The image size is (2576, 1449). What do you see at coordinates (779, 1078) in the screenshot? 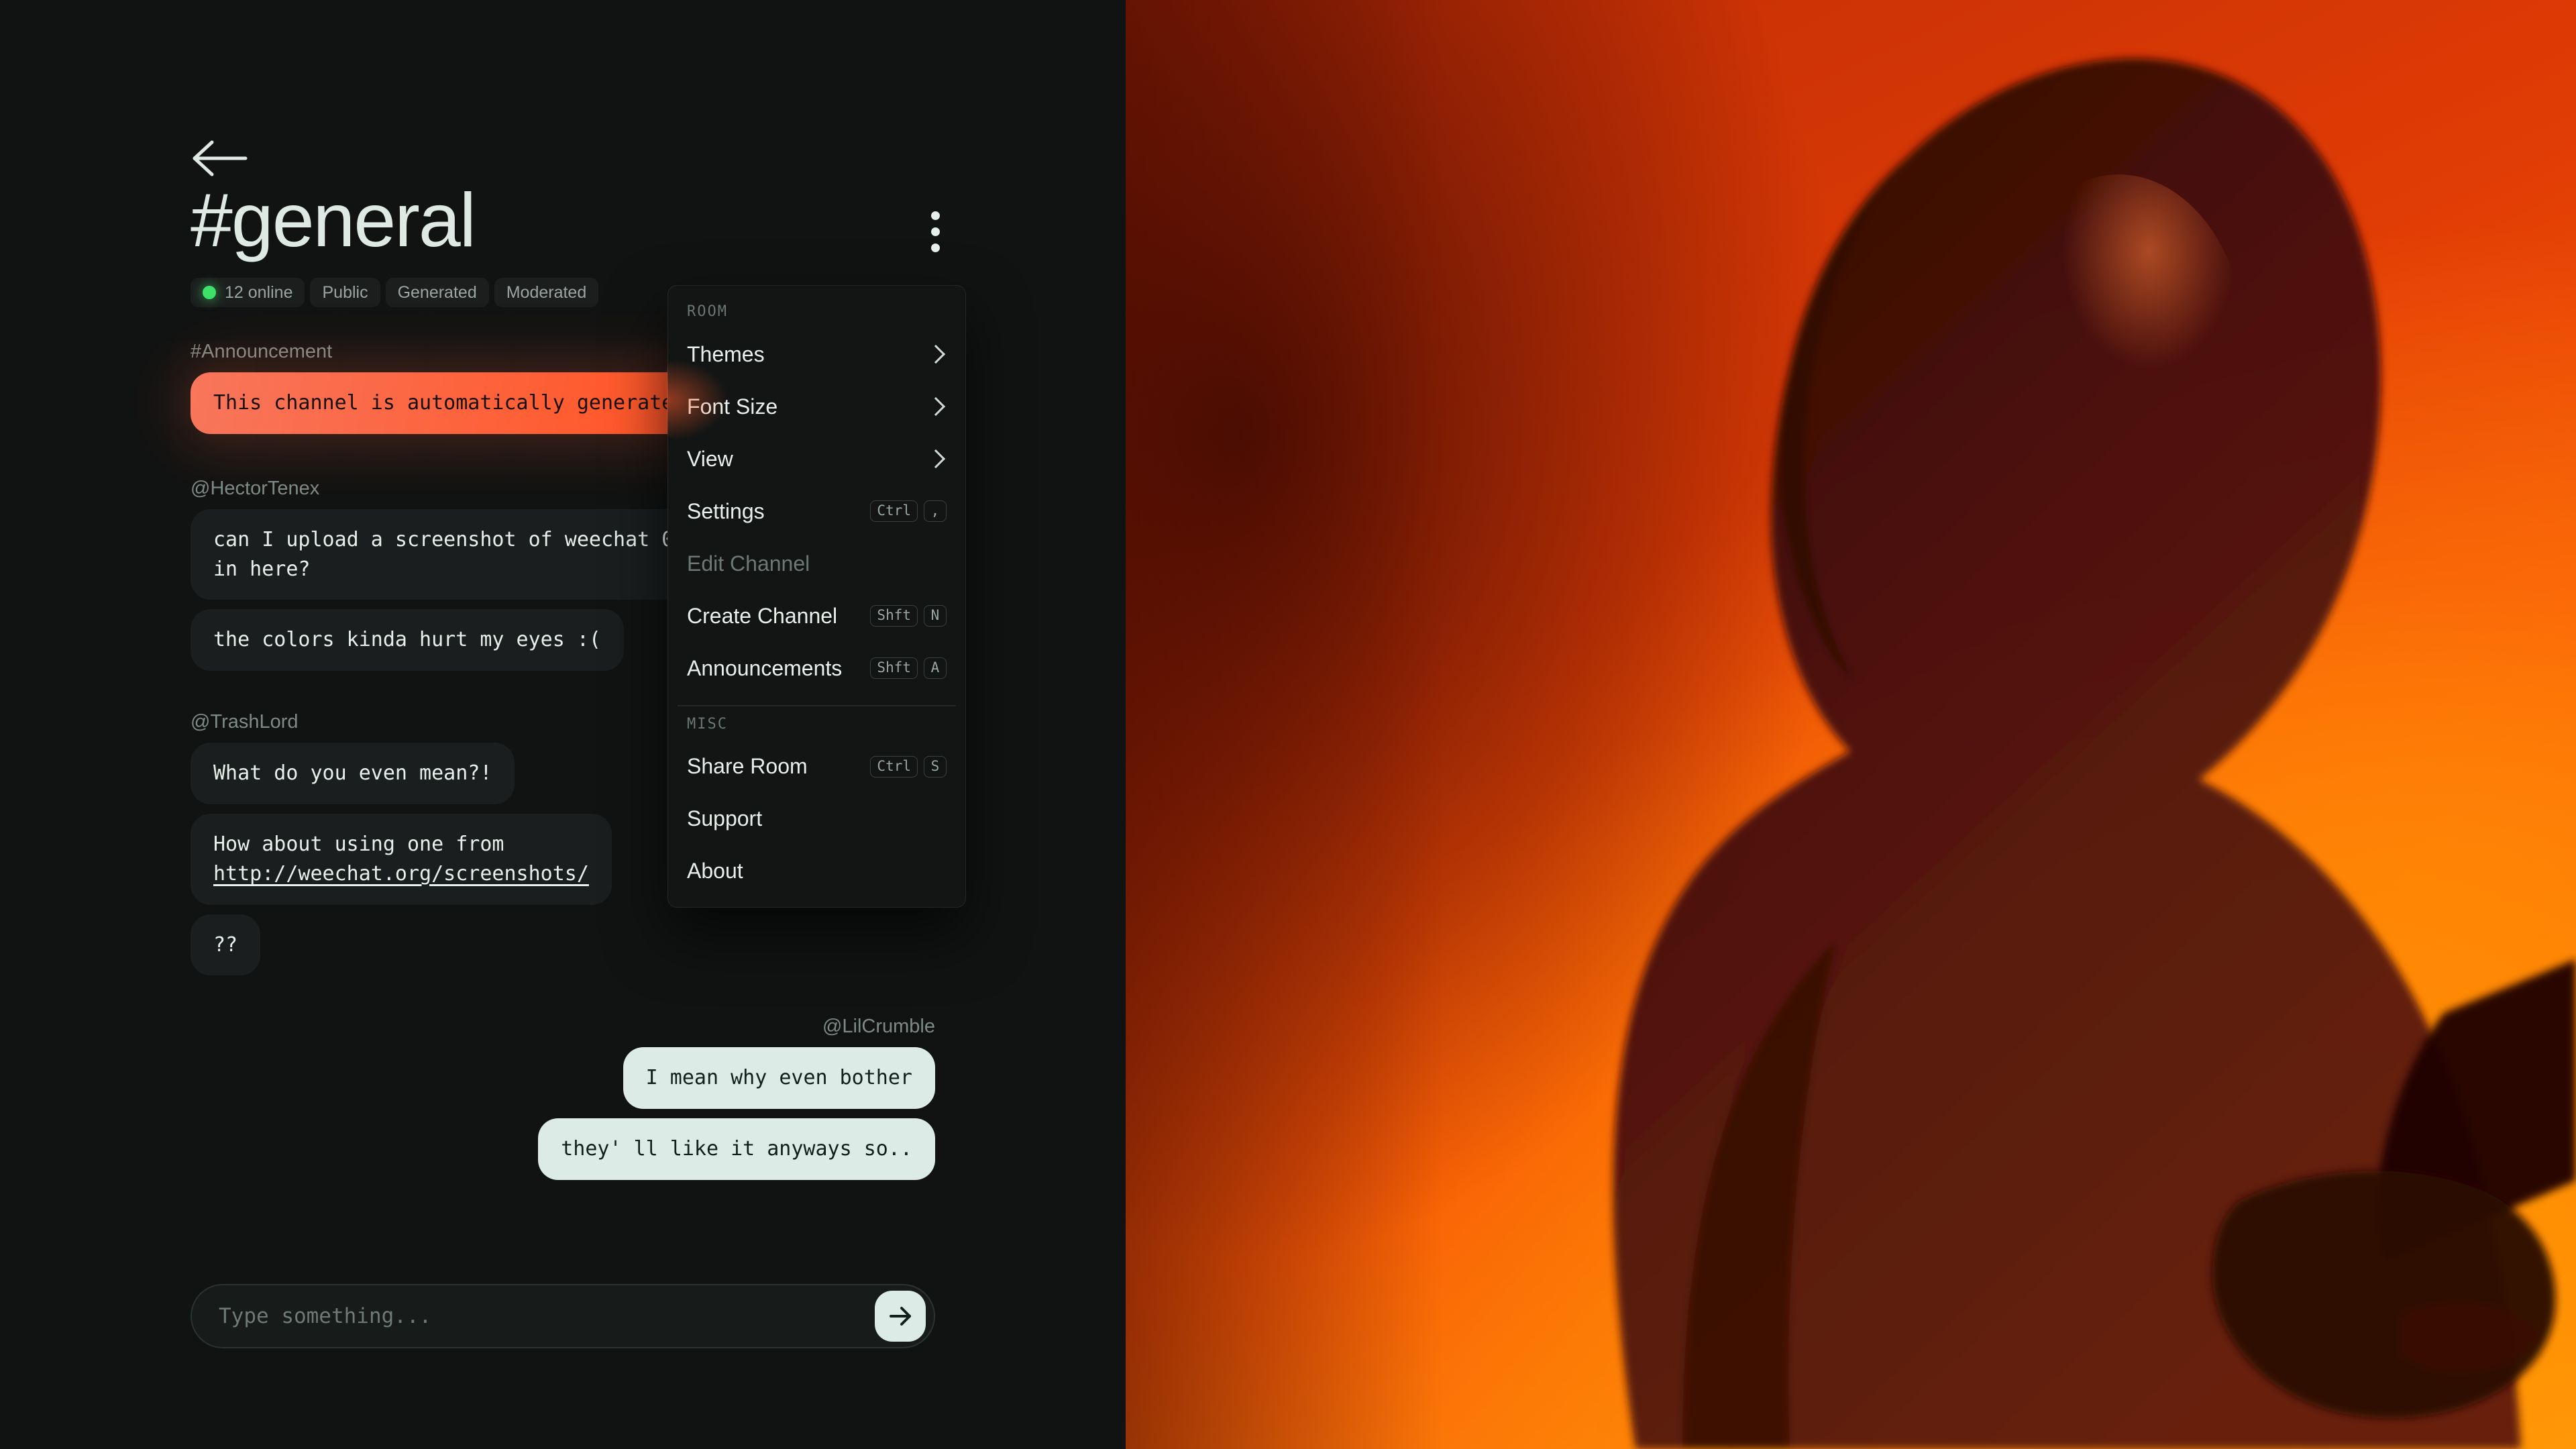
I see `message-bubble: I mean why even bother` at bounding box center [779, 1078].